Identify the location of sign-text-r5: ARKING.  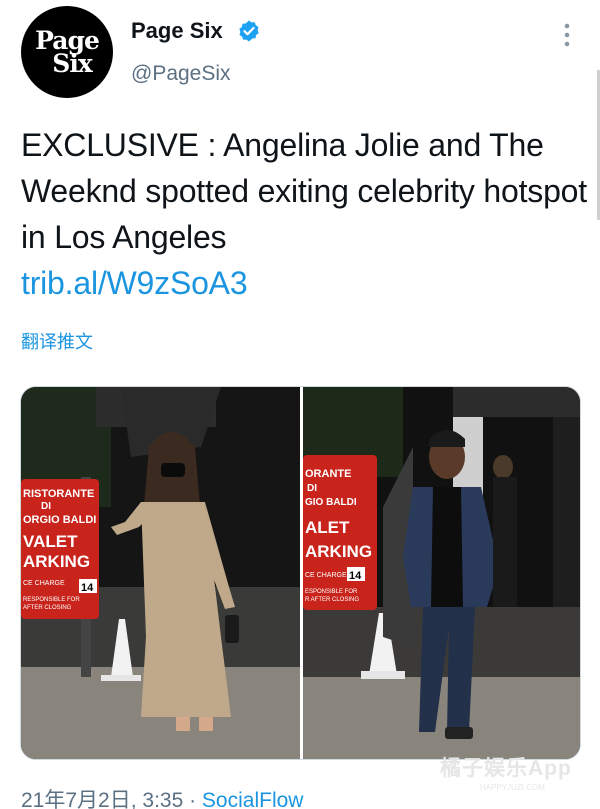
(338, 551).